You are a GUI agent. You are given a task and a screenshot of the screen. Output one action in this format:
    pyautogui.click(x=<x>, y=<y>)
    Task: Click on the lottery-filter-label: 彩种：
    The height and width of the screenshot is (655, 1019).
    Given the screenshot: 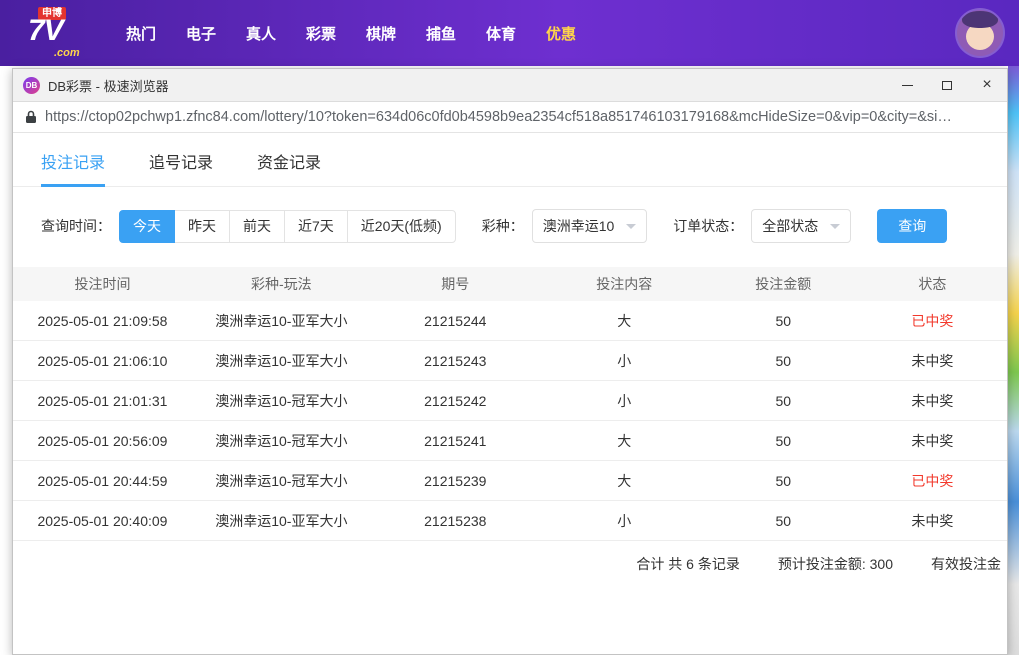 What is the action you would take?
    pyautogui.click(x=502, y=226)
    